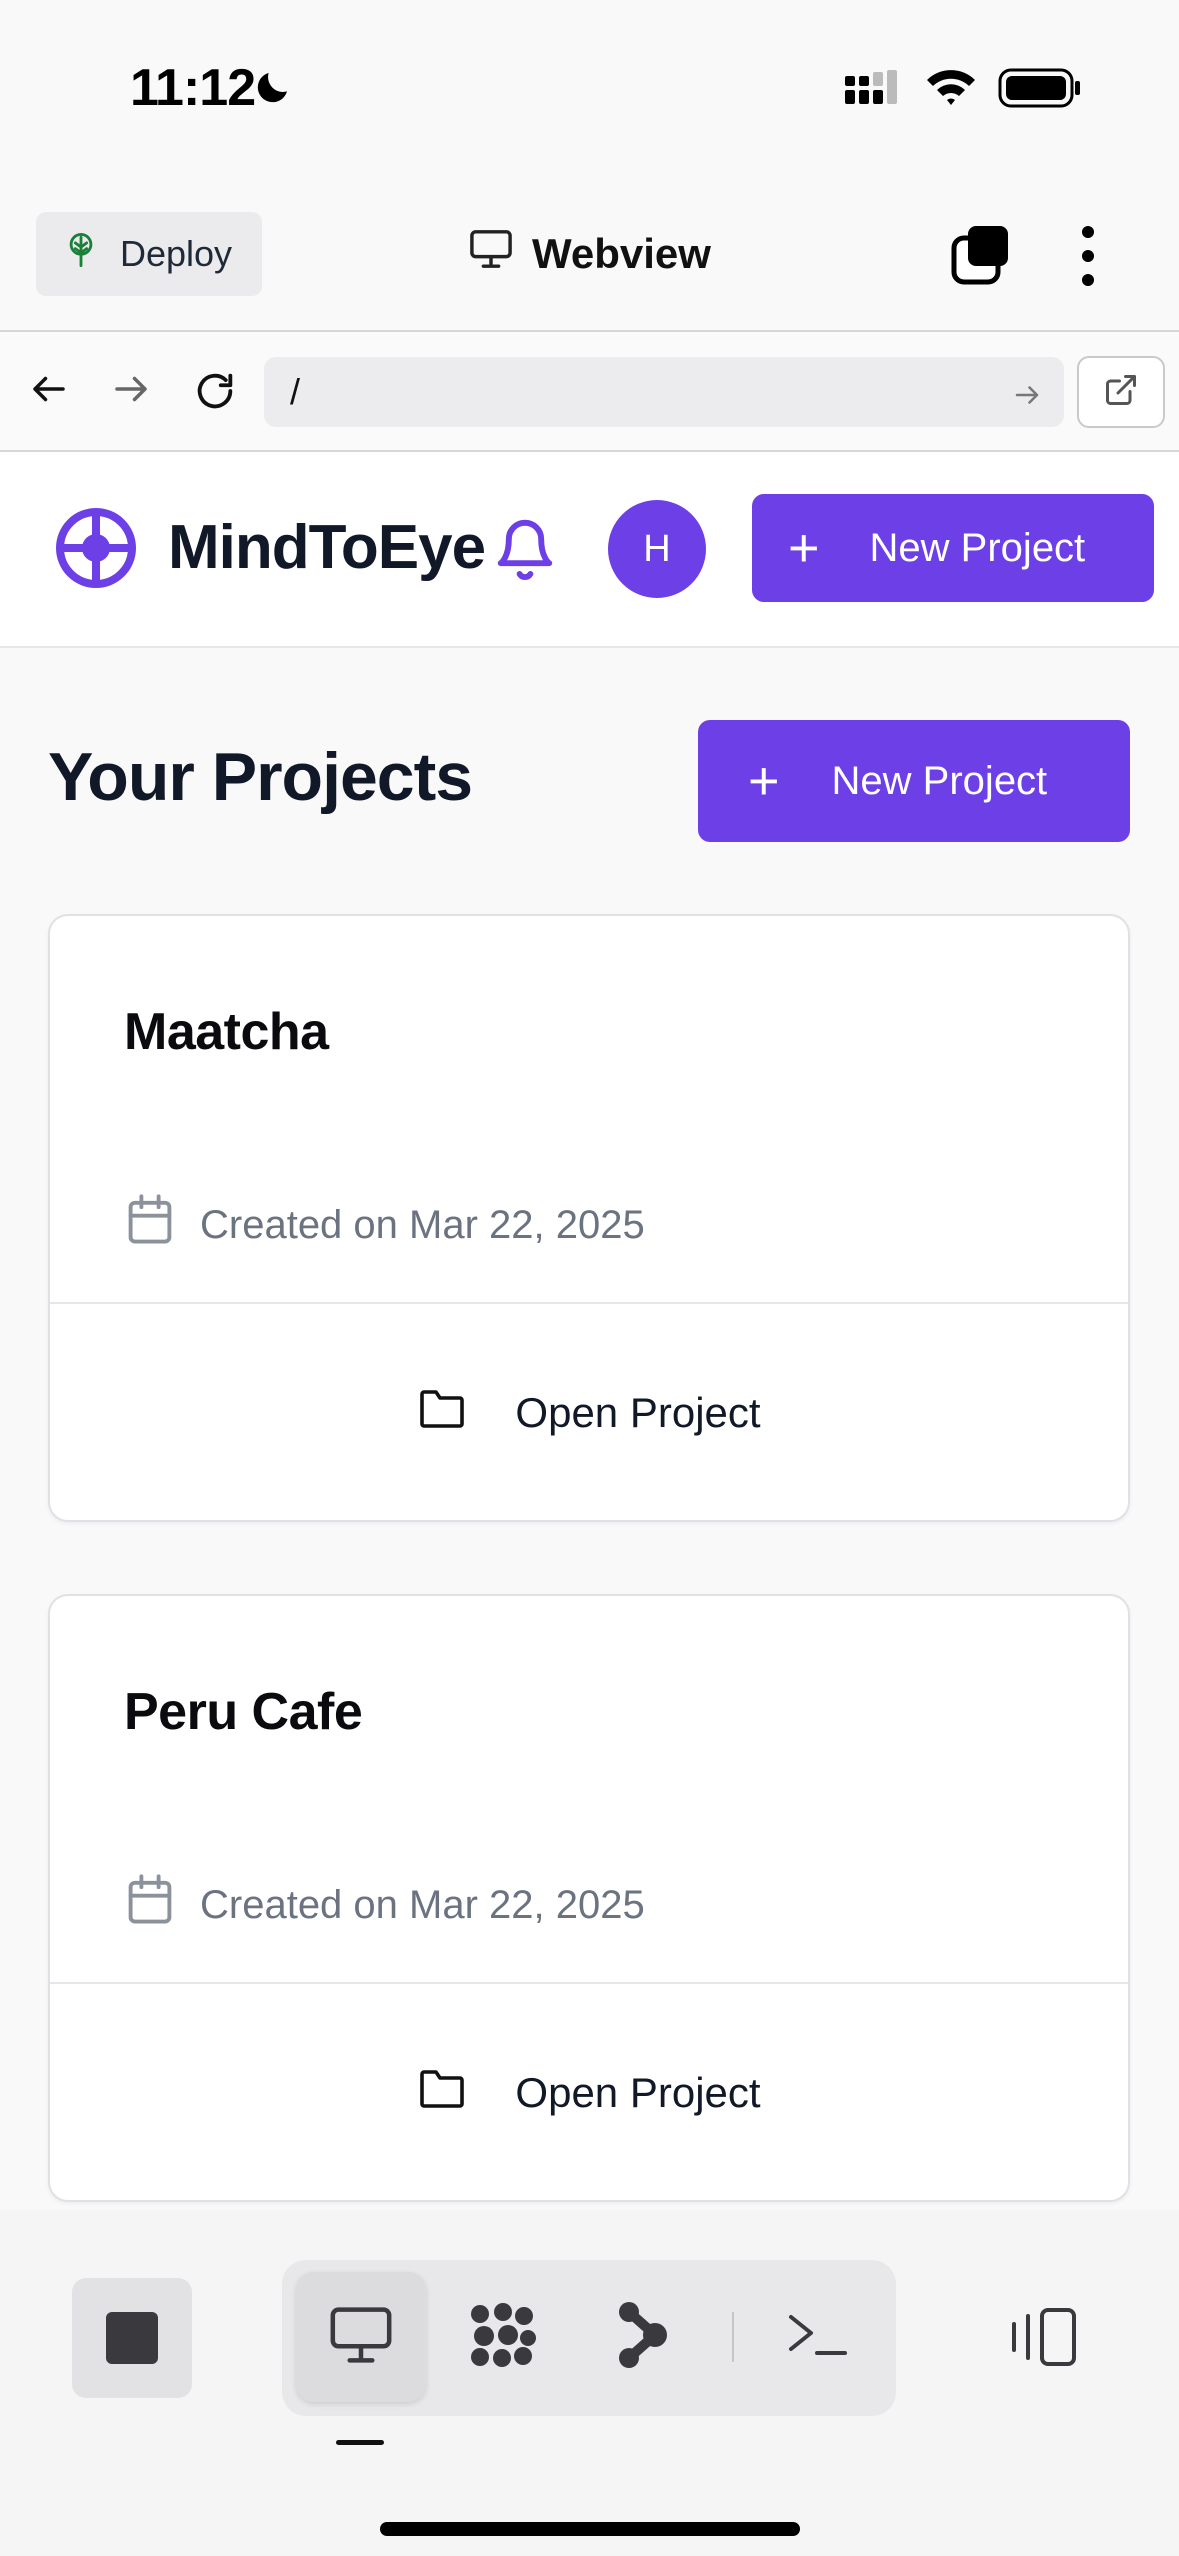 This screenshot has height=2556, width=1179. I want to click on stop-icon, so click(132, 2338).